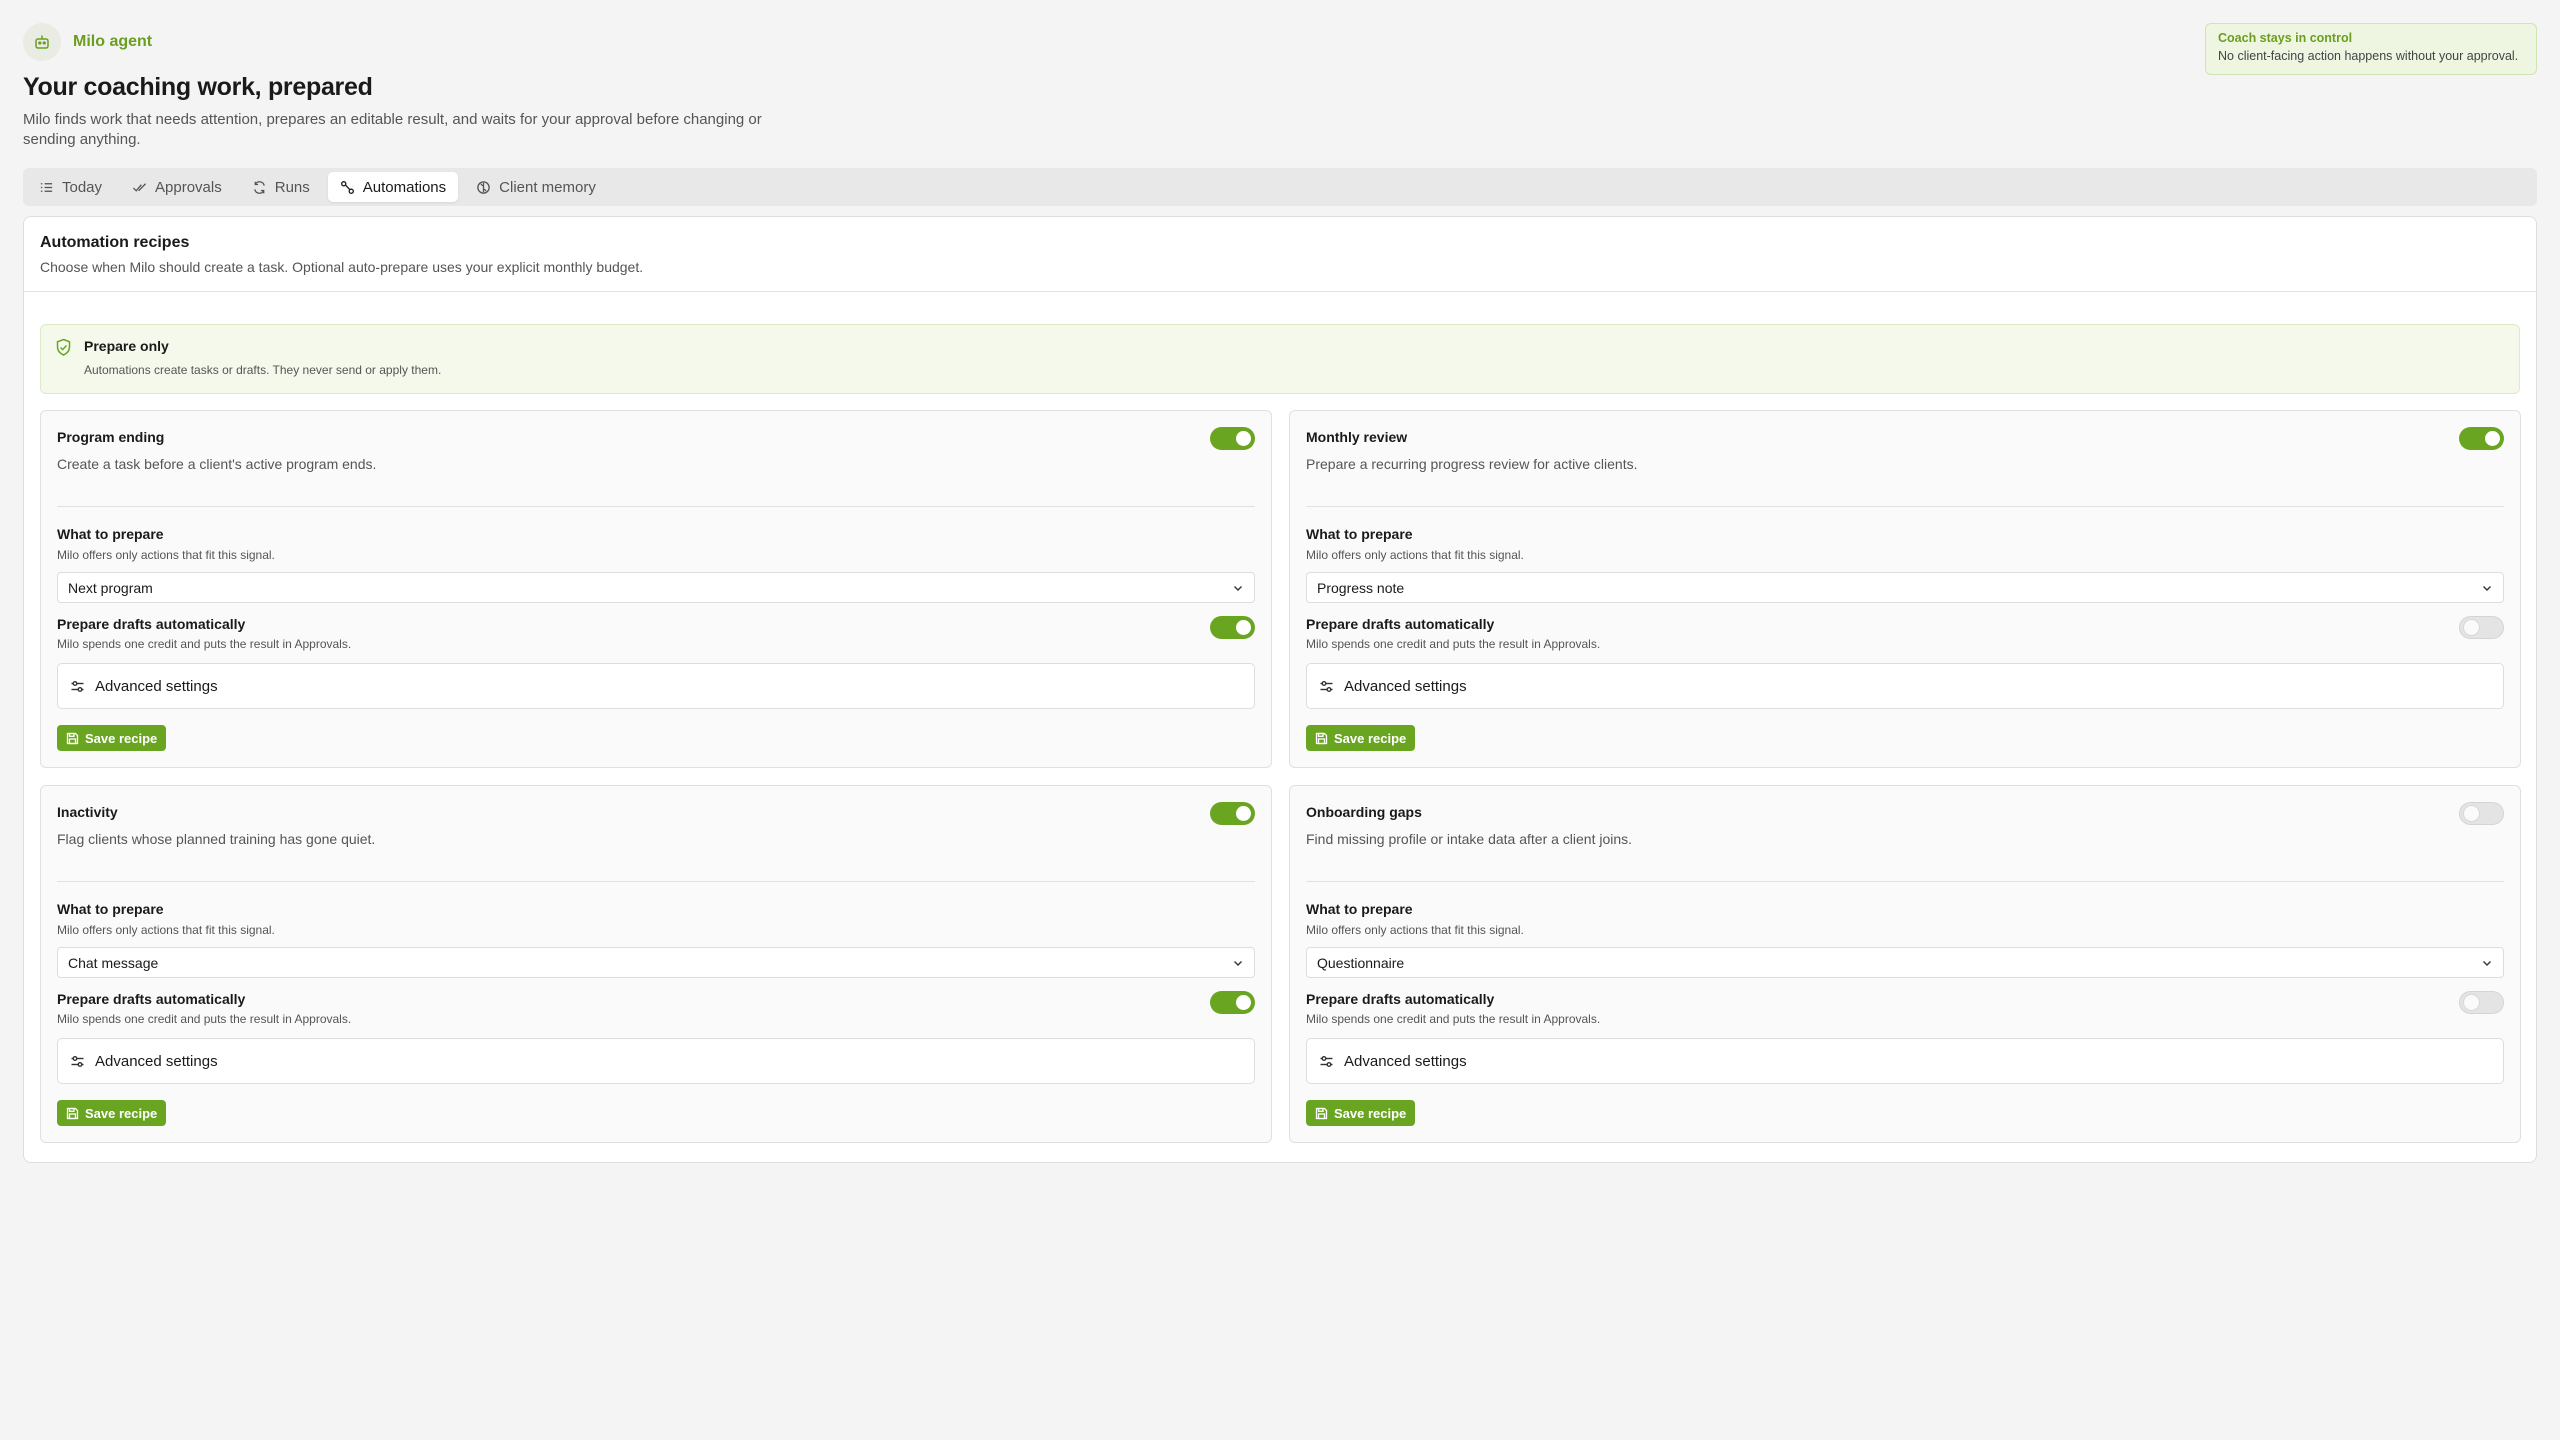 The height and width of the screenshot is (1440, 2560). I want to click on page-title: Your coaching work, prepared, so click(198, 87).